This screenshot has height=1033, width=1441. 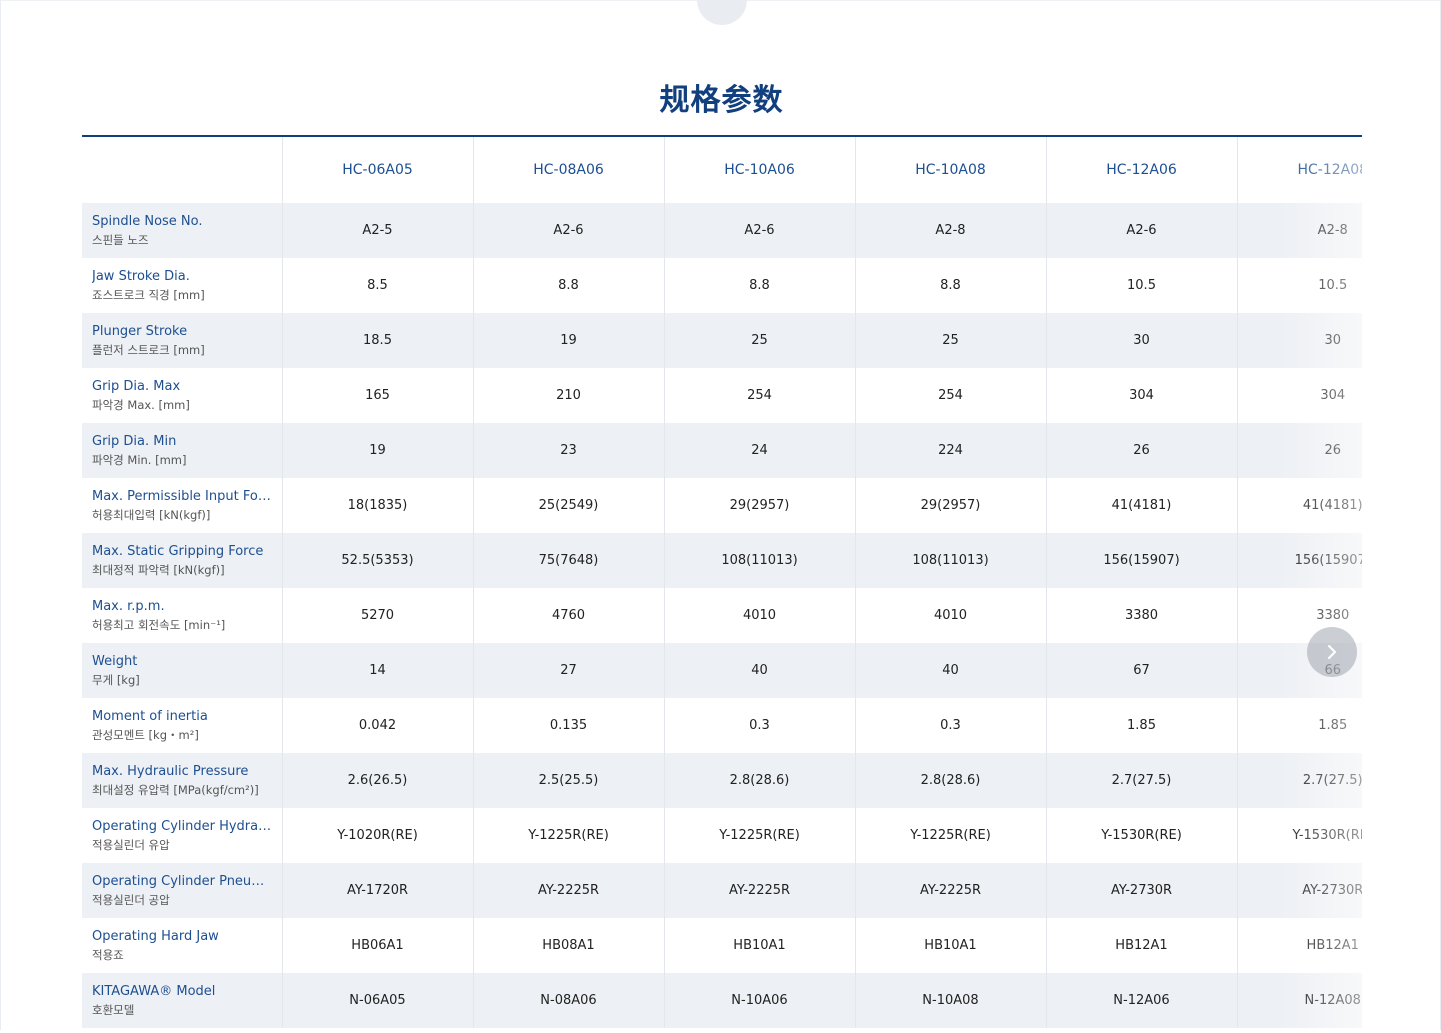 What do you see at coordinates (377, 615) in the screenshot?
I see `spec-value-cell: 5270` at bounding box center [377, 615].